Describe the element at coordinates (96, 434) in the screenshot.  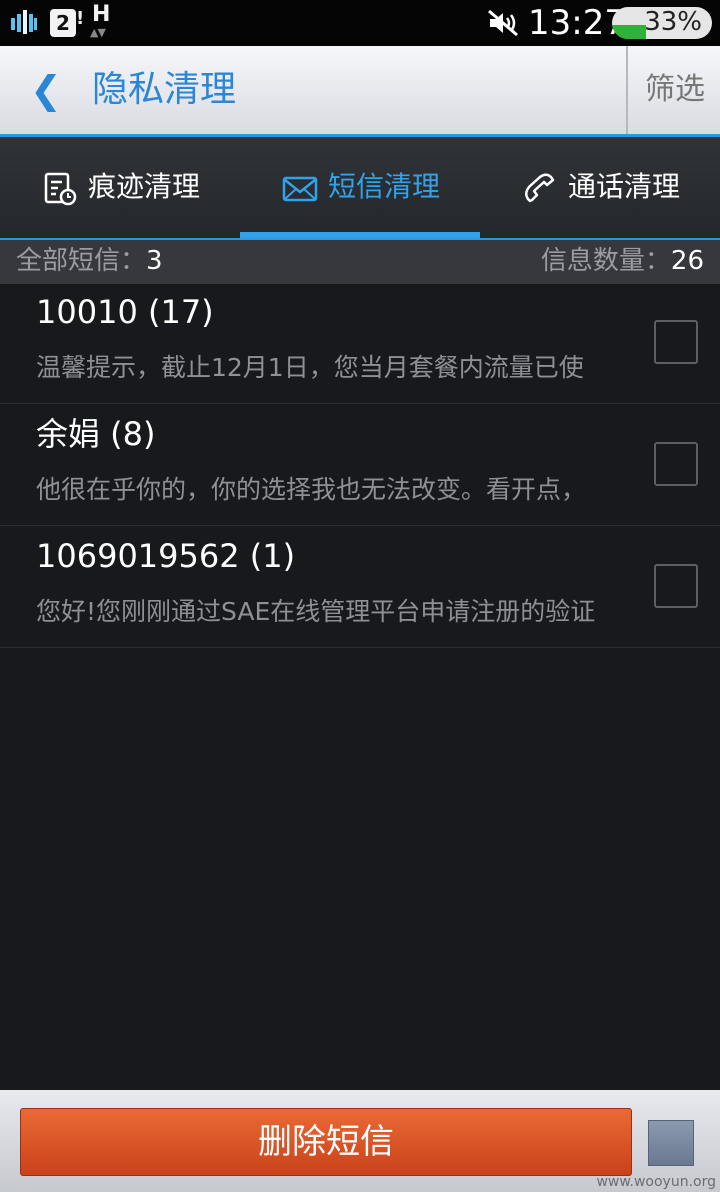
I see `conversation-name: 余娟 (8)` at that location.